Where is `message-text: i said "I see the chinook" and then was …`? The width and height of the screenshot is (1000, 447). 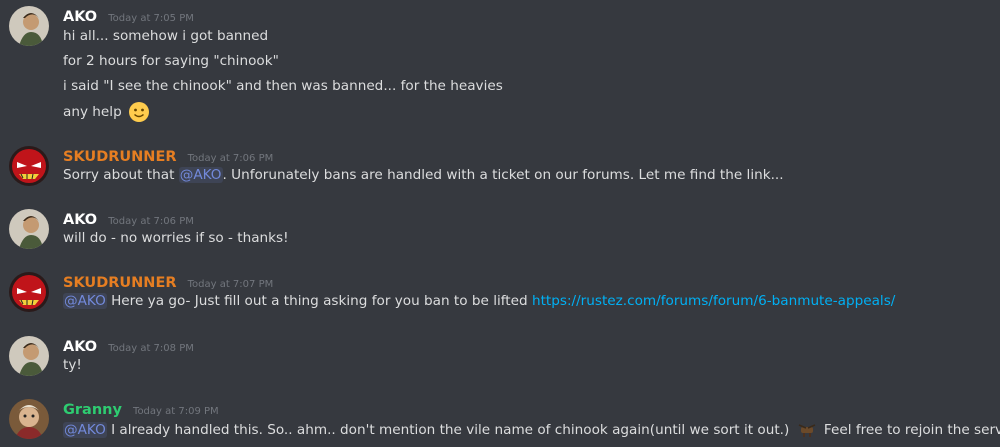 message-text: i said "I see the chinook" and then was … is located at coordinates (283, 86).